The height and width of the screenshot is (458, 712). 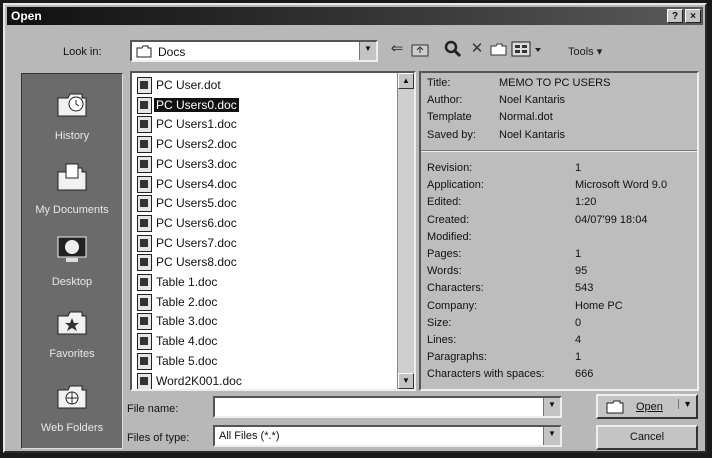 What do you see at coordinates (249, 436) in the screenshot?
I see `files-of-type-value: All Files (*.*)` at bounding box center [249, 436].